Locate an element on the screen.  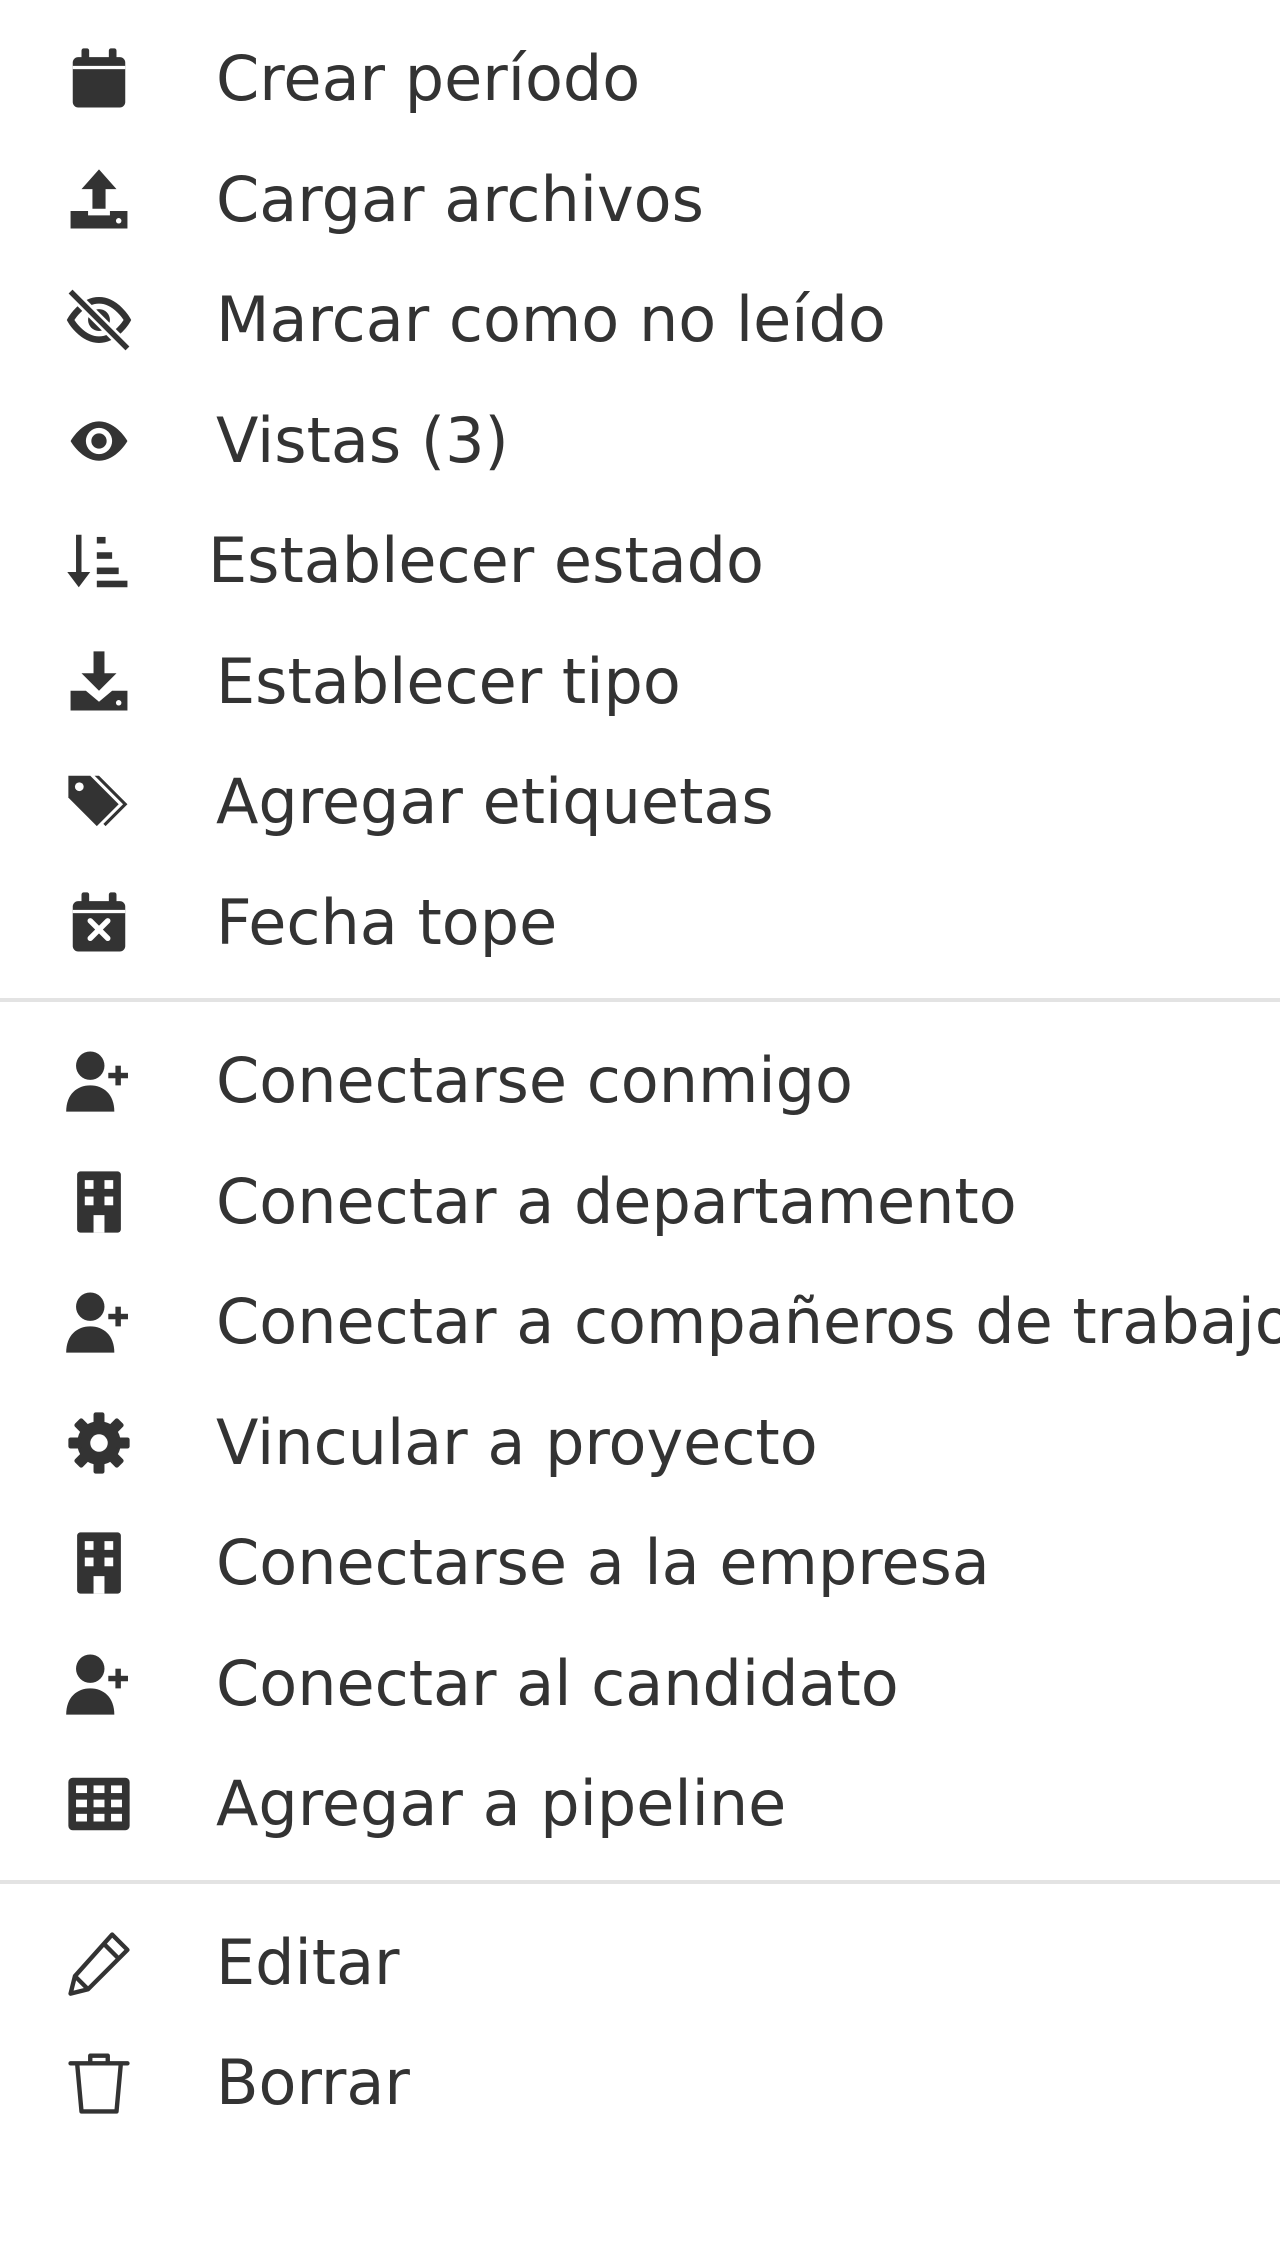
menu-item-cargar-archivos: Cargar archivos is located at coordinates (640, 200).